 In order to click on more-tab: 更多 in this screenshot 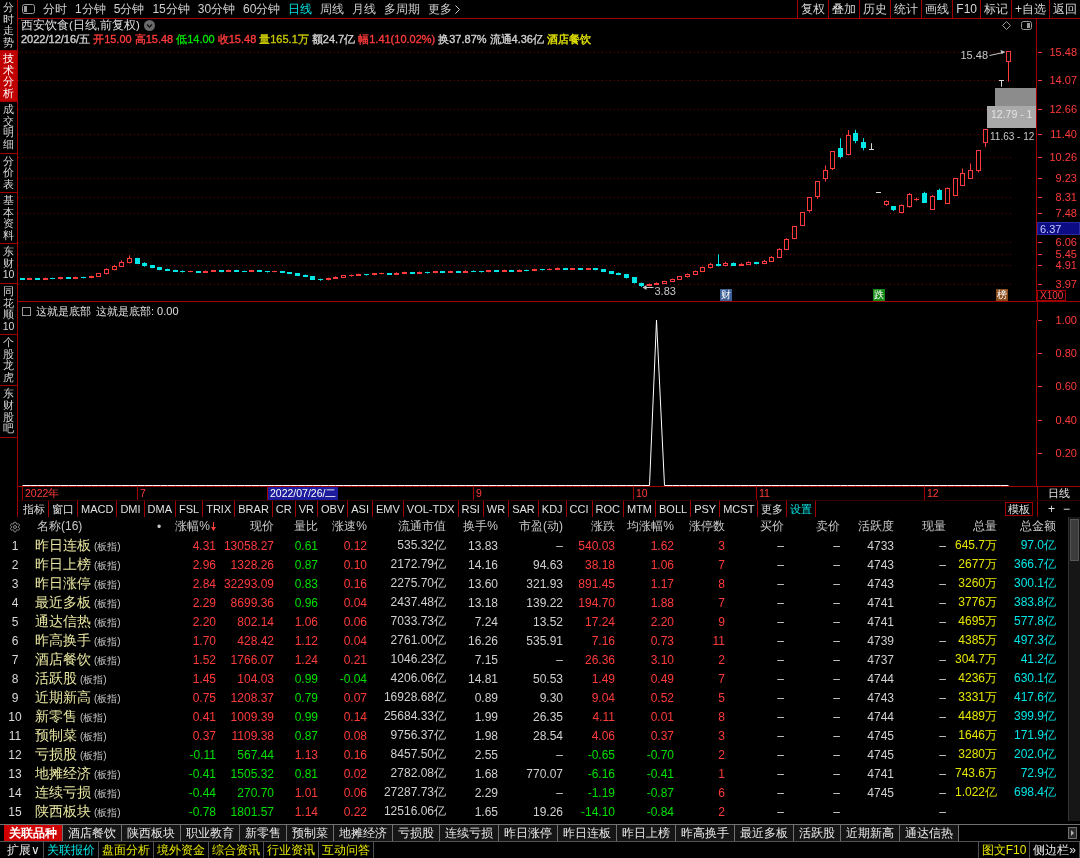, I will do `click(444, 9)`.